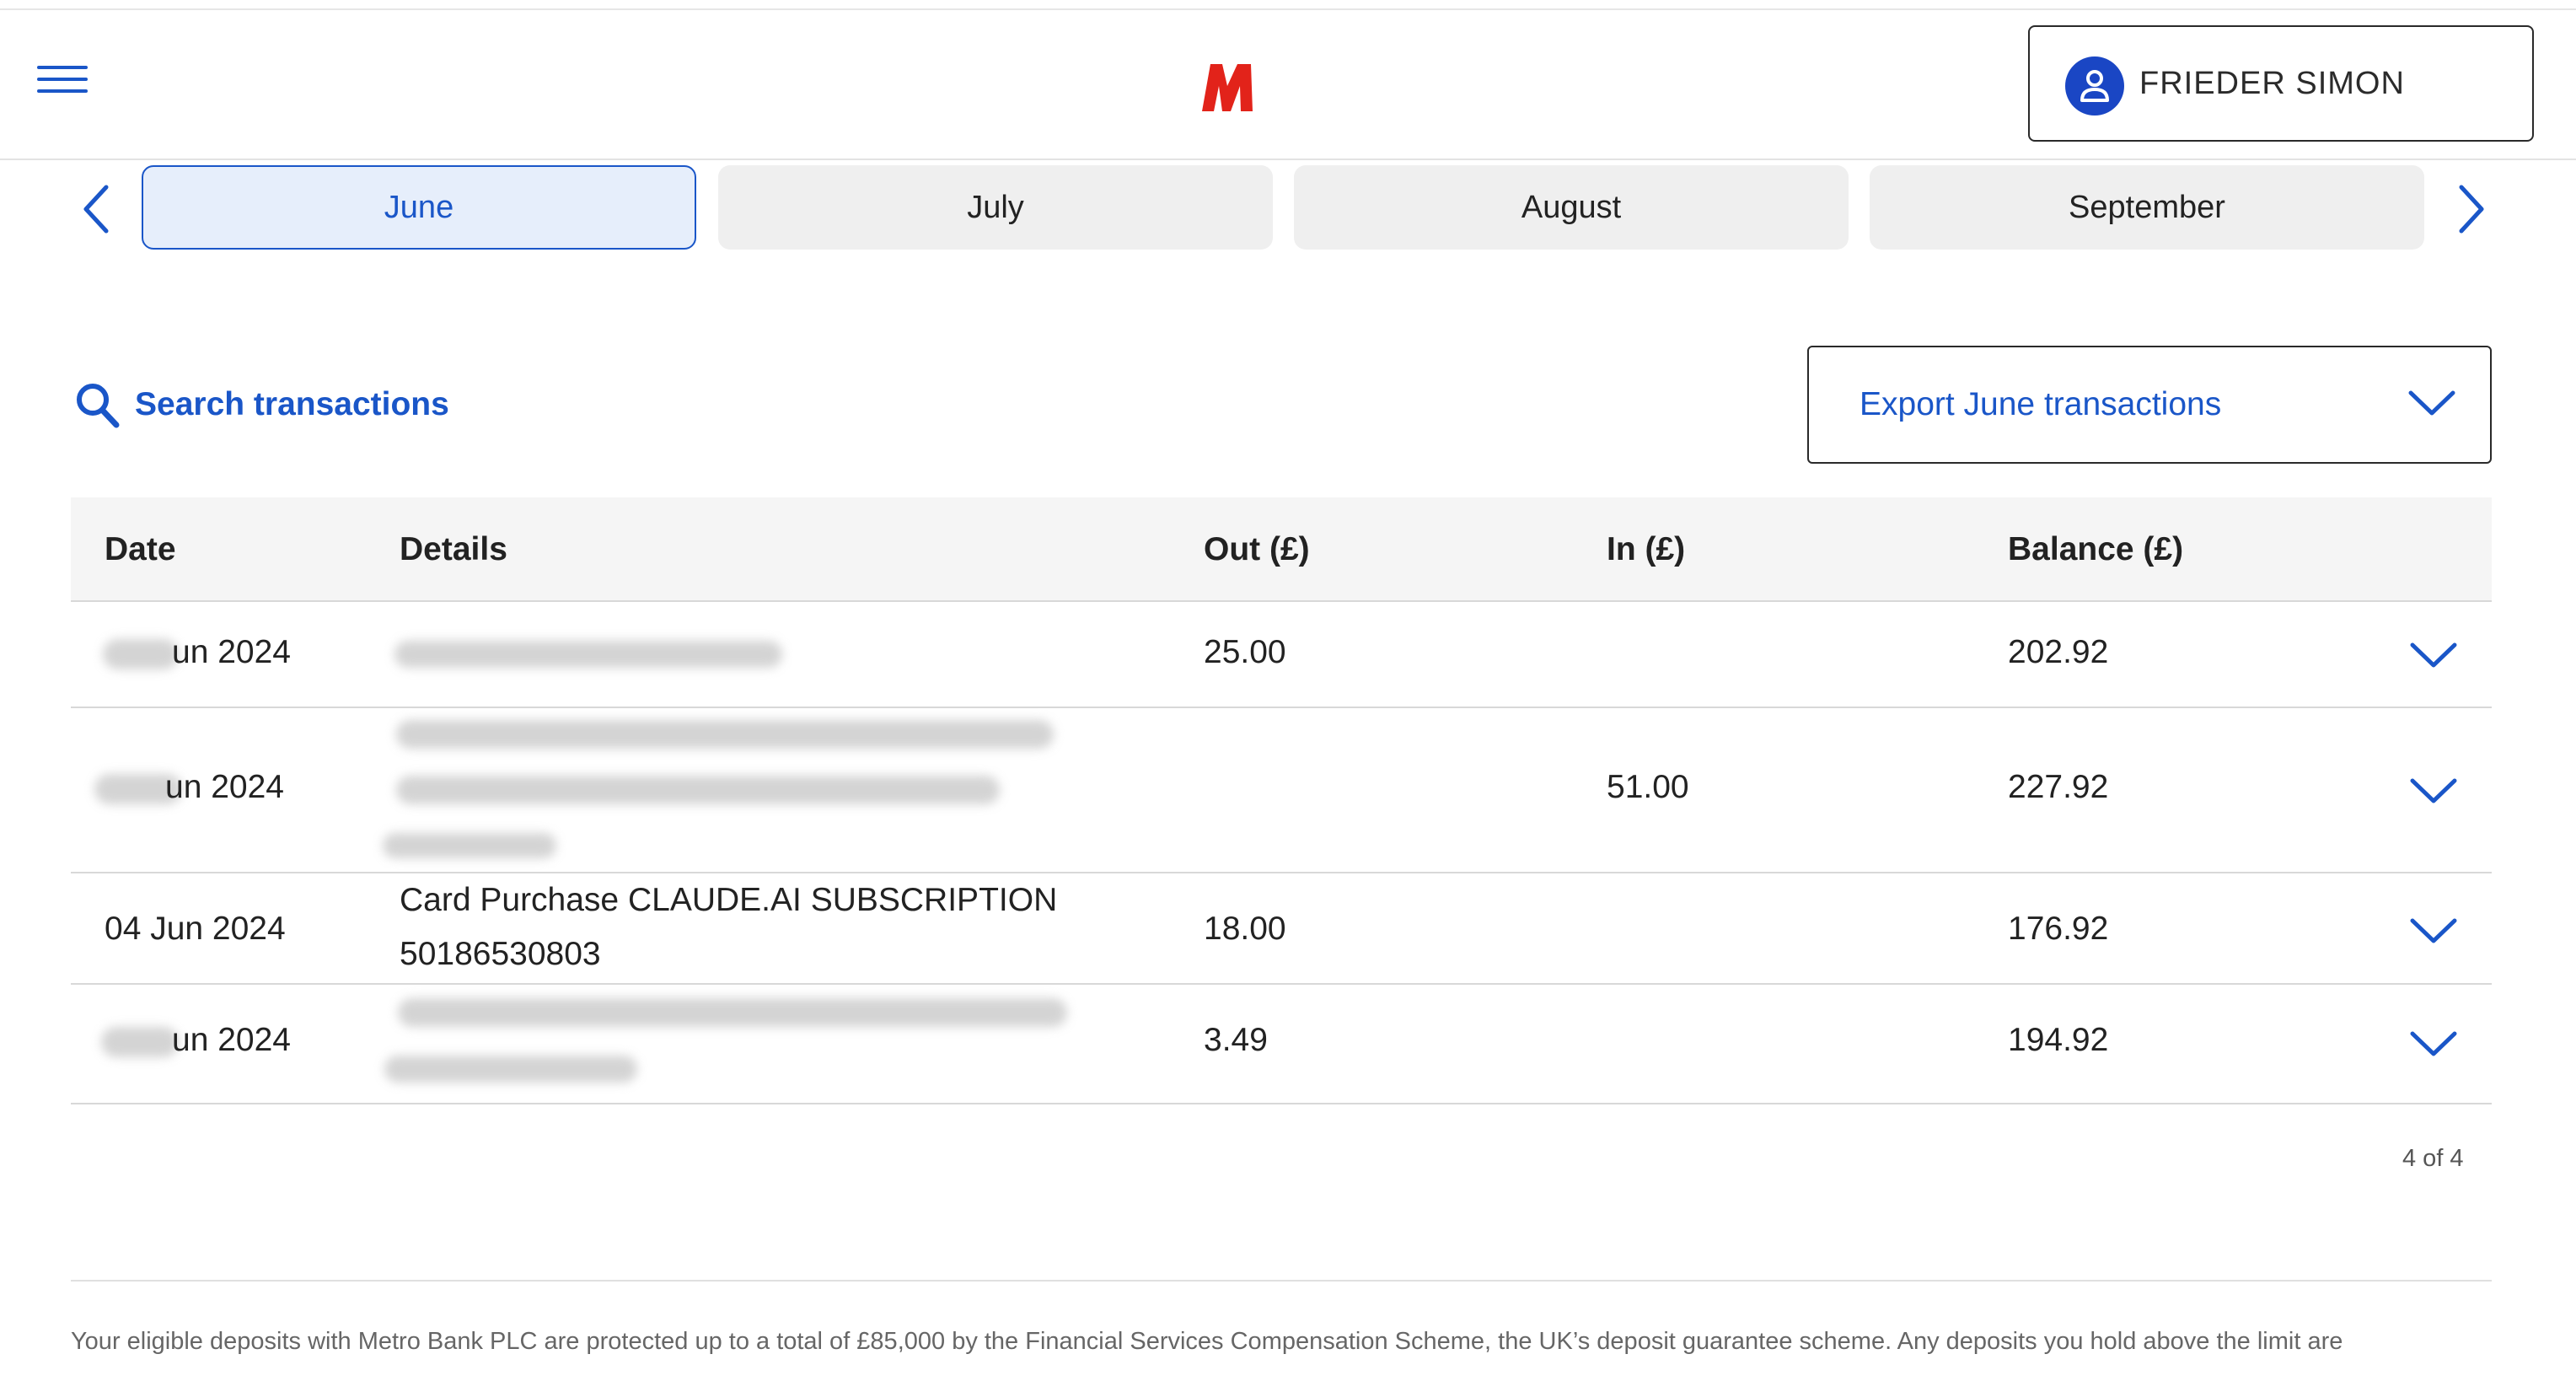 Image resolution: width=2576 pixels, height=1381 pixels. I want to click on header-details: Details, so click(453, 549).